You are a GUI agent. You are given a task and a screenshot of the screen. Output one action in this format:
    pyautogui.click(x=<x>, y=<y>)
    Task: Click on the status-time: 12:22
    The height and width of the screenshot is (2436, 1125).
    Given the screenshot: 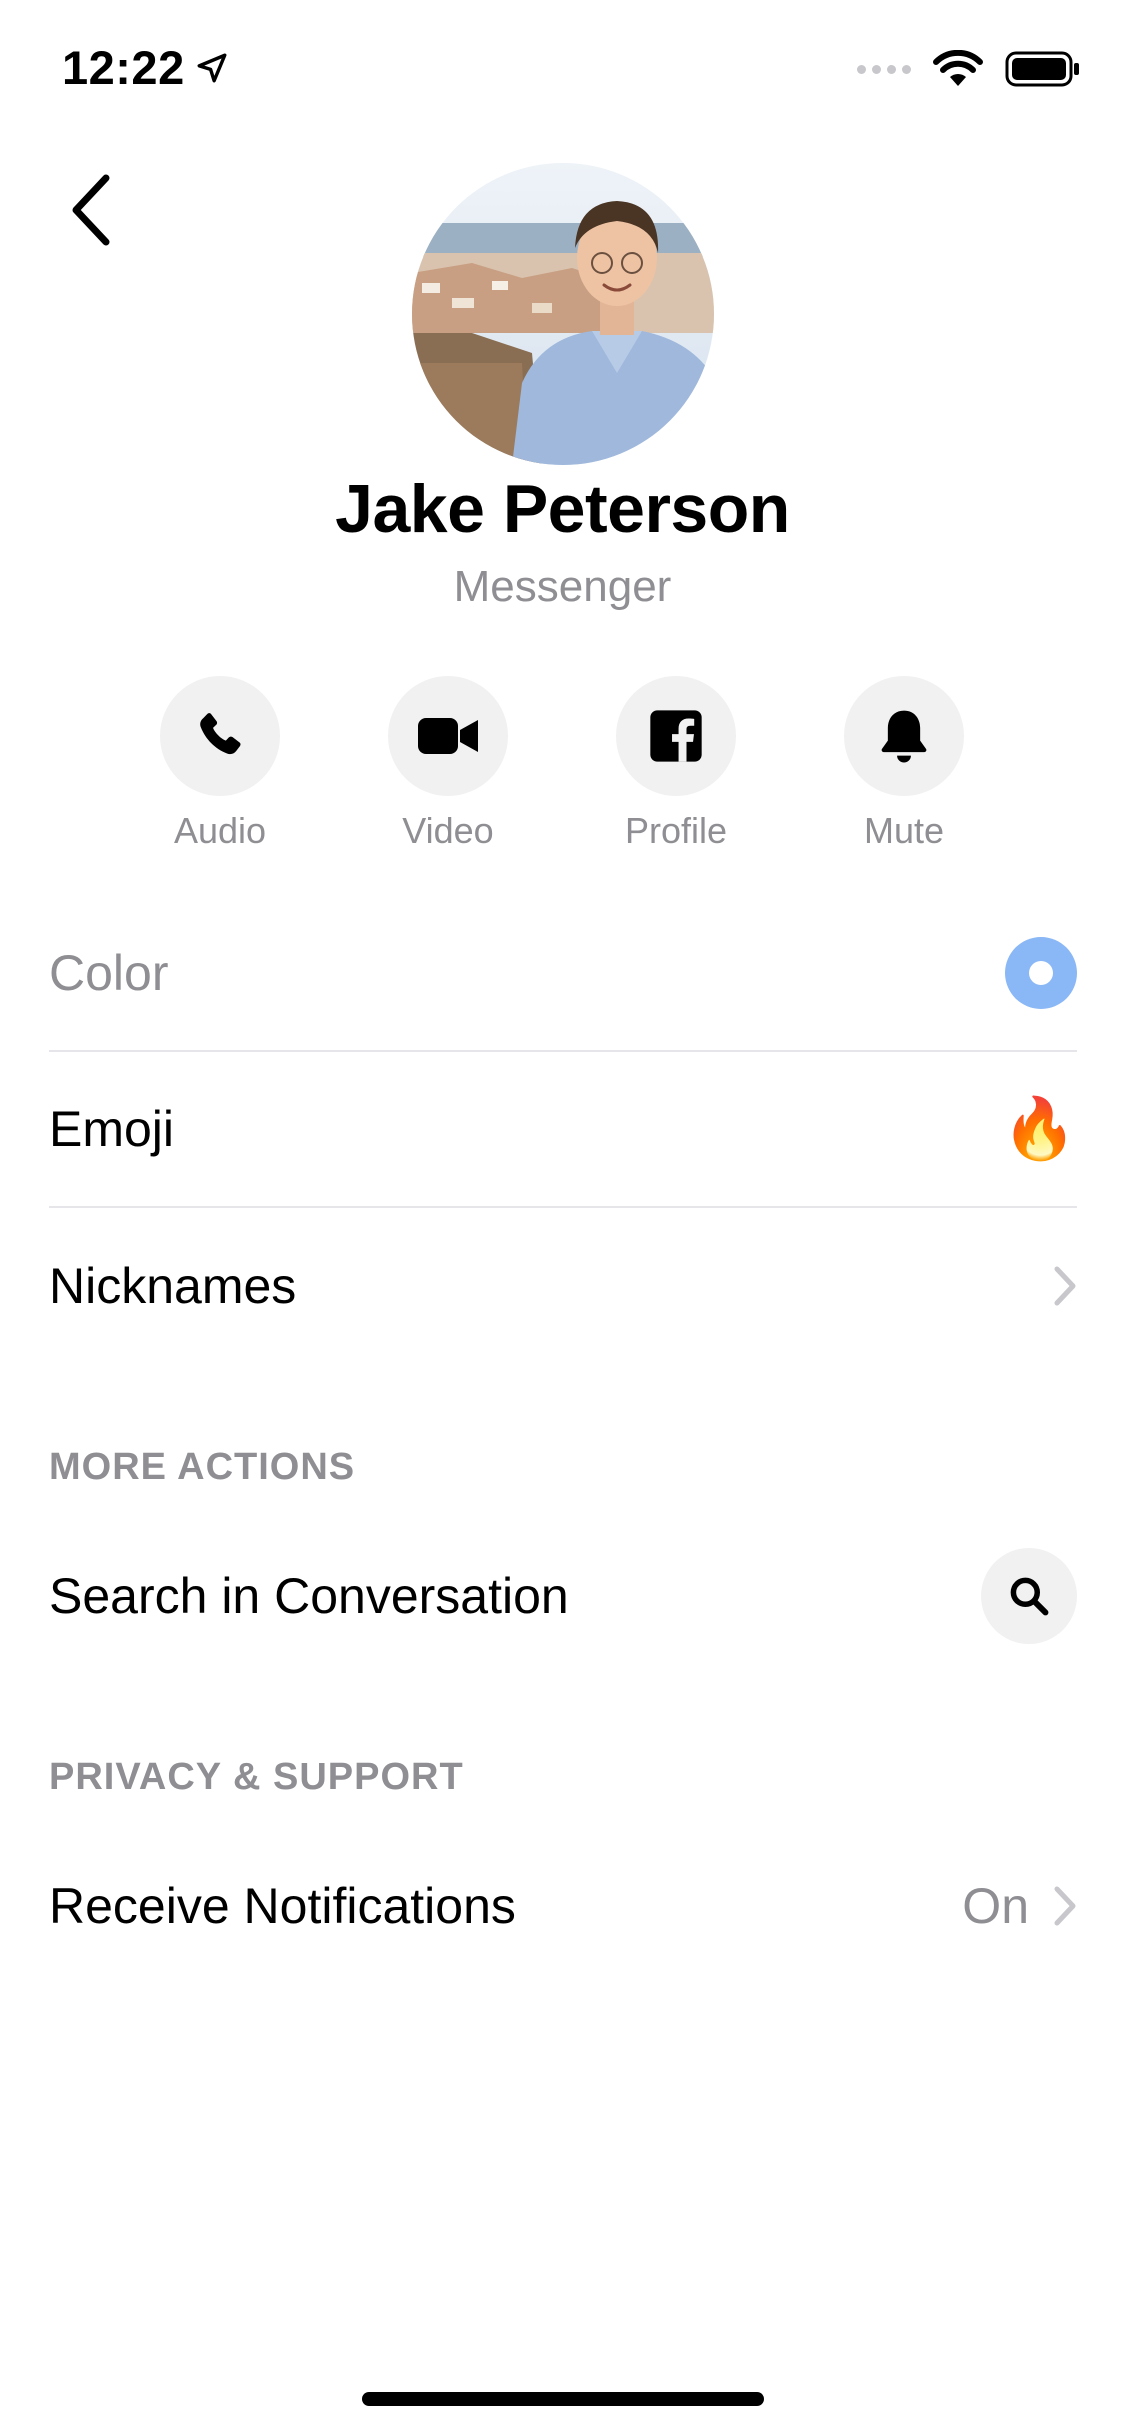 What is the action you would take?
    pyautogui.click(x=145, y=67)
    